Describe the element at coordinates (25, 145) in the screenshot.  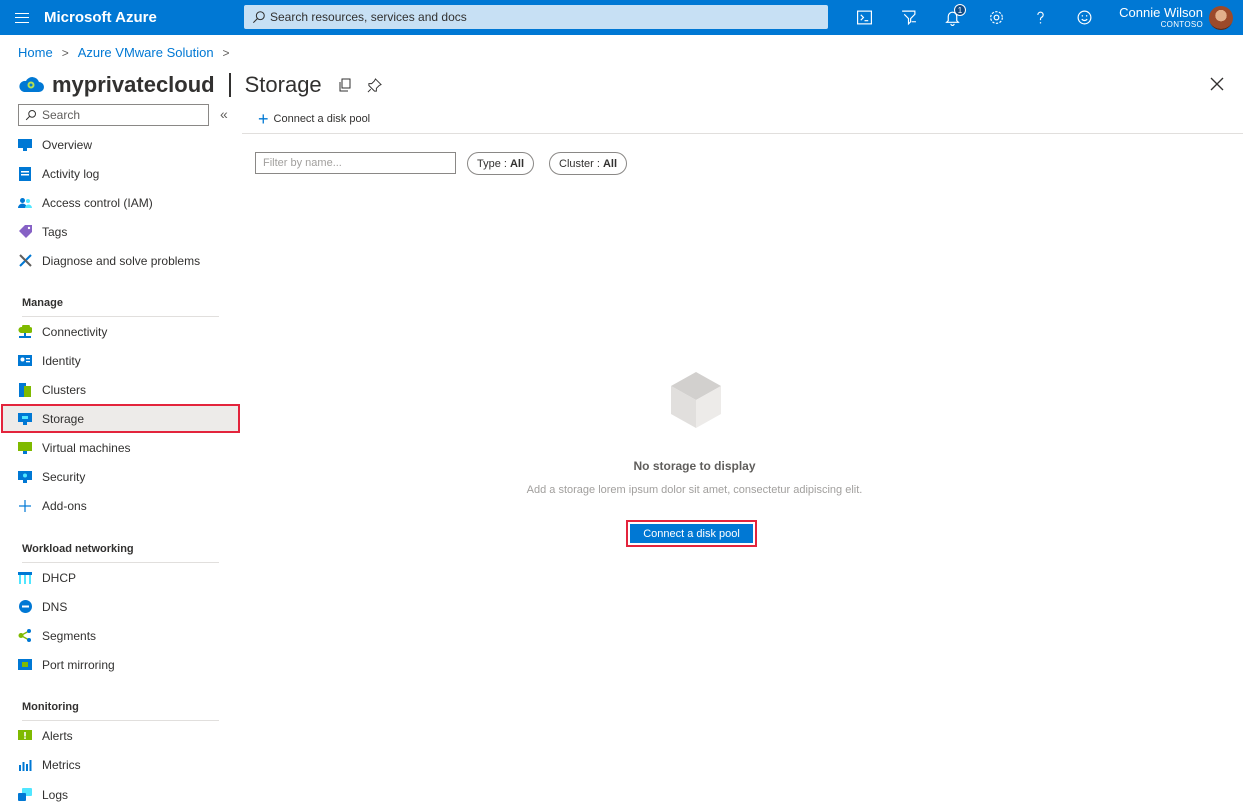
I see `overview-icon` at that location.